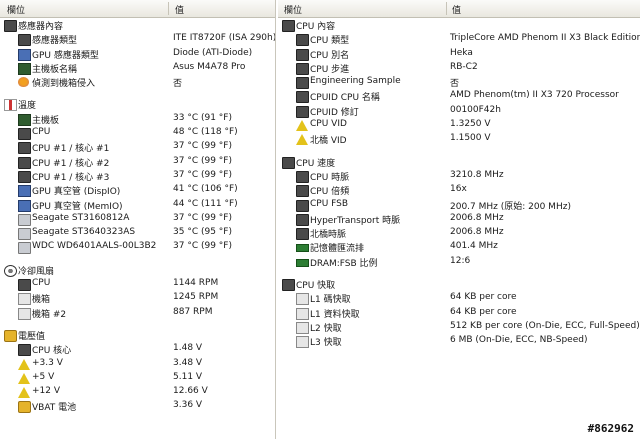 The height and width of the screenshot is (439, 640). What do you see at coordinates (459, 68) in the screenshot?
I see `list-item: CPU 步進 RB-C2` at bounding box center [459, 68].